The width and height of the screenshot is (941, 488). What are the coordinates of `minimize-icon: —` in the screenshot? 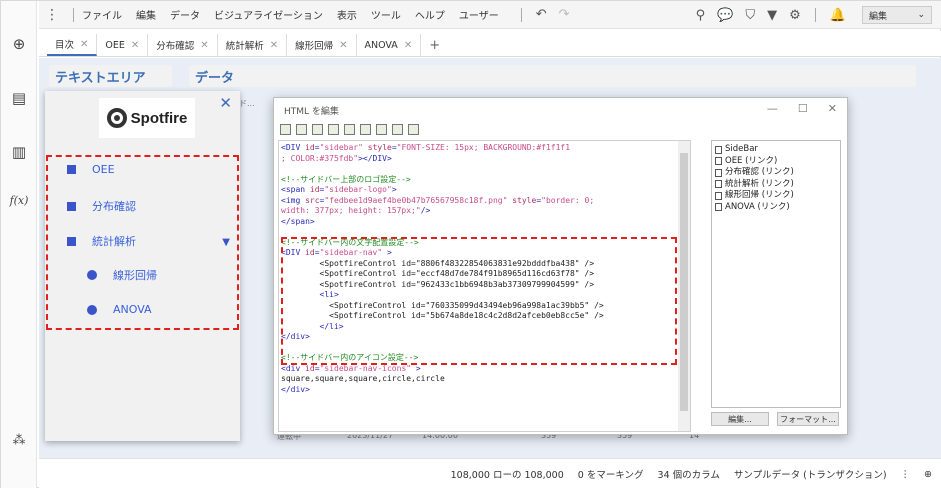 It's located at (772, 108).